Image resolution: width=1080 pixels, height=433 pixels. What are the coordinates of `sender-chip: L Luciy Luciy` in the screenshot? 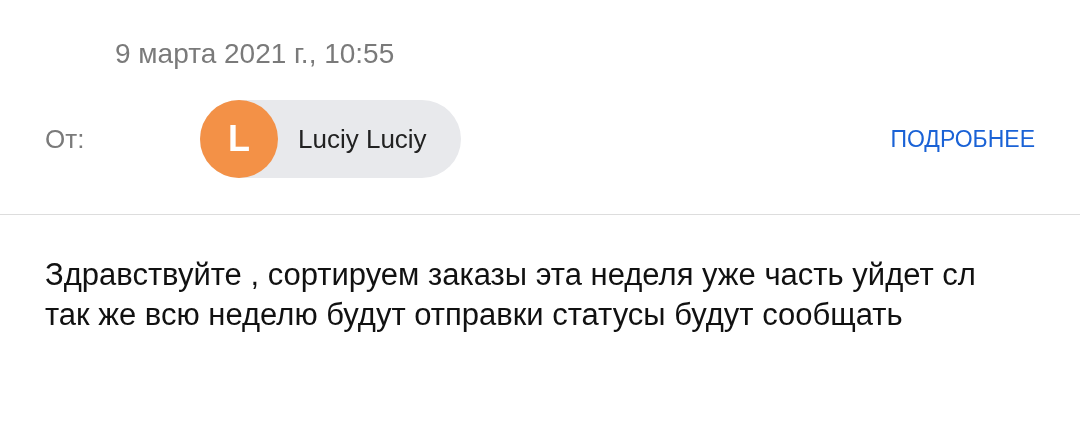 It's located at (330, 139).